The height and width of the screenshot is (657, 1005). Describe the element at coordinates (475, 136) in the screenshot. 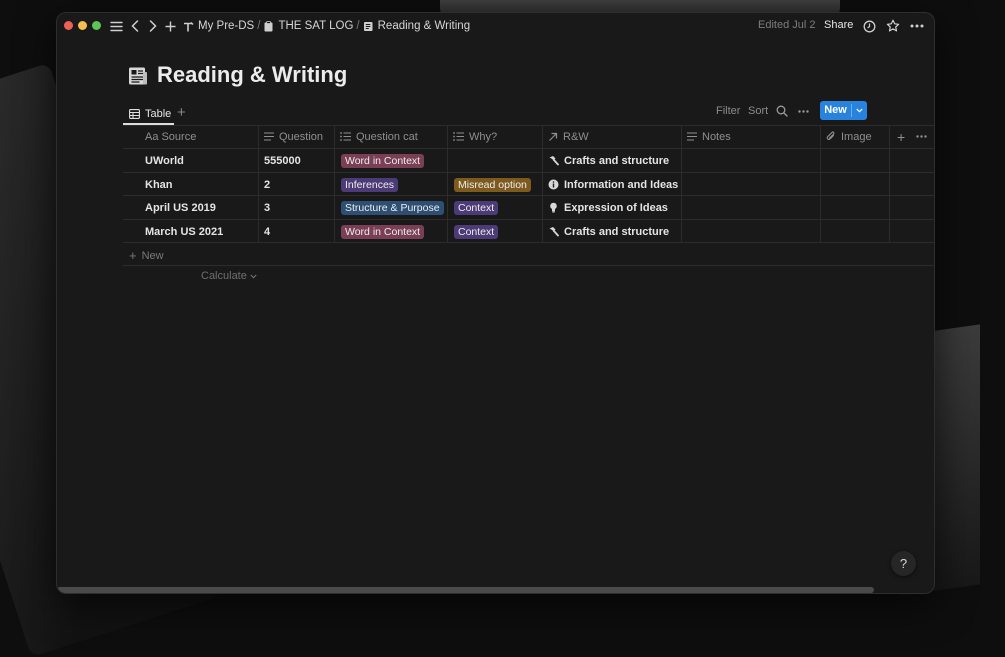

I see `column-header-why: Why?` at that location.